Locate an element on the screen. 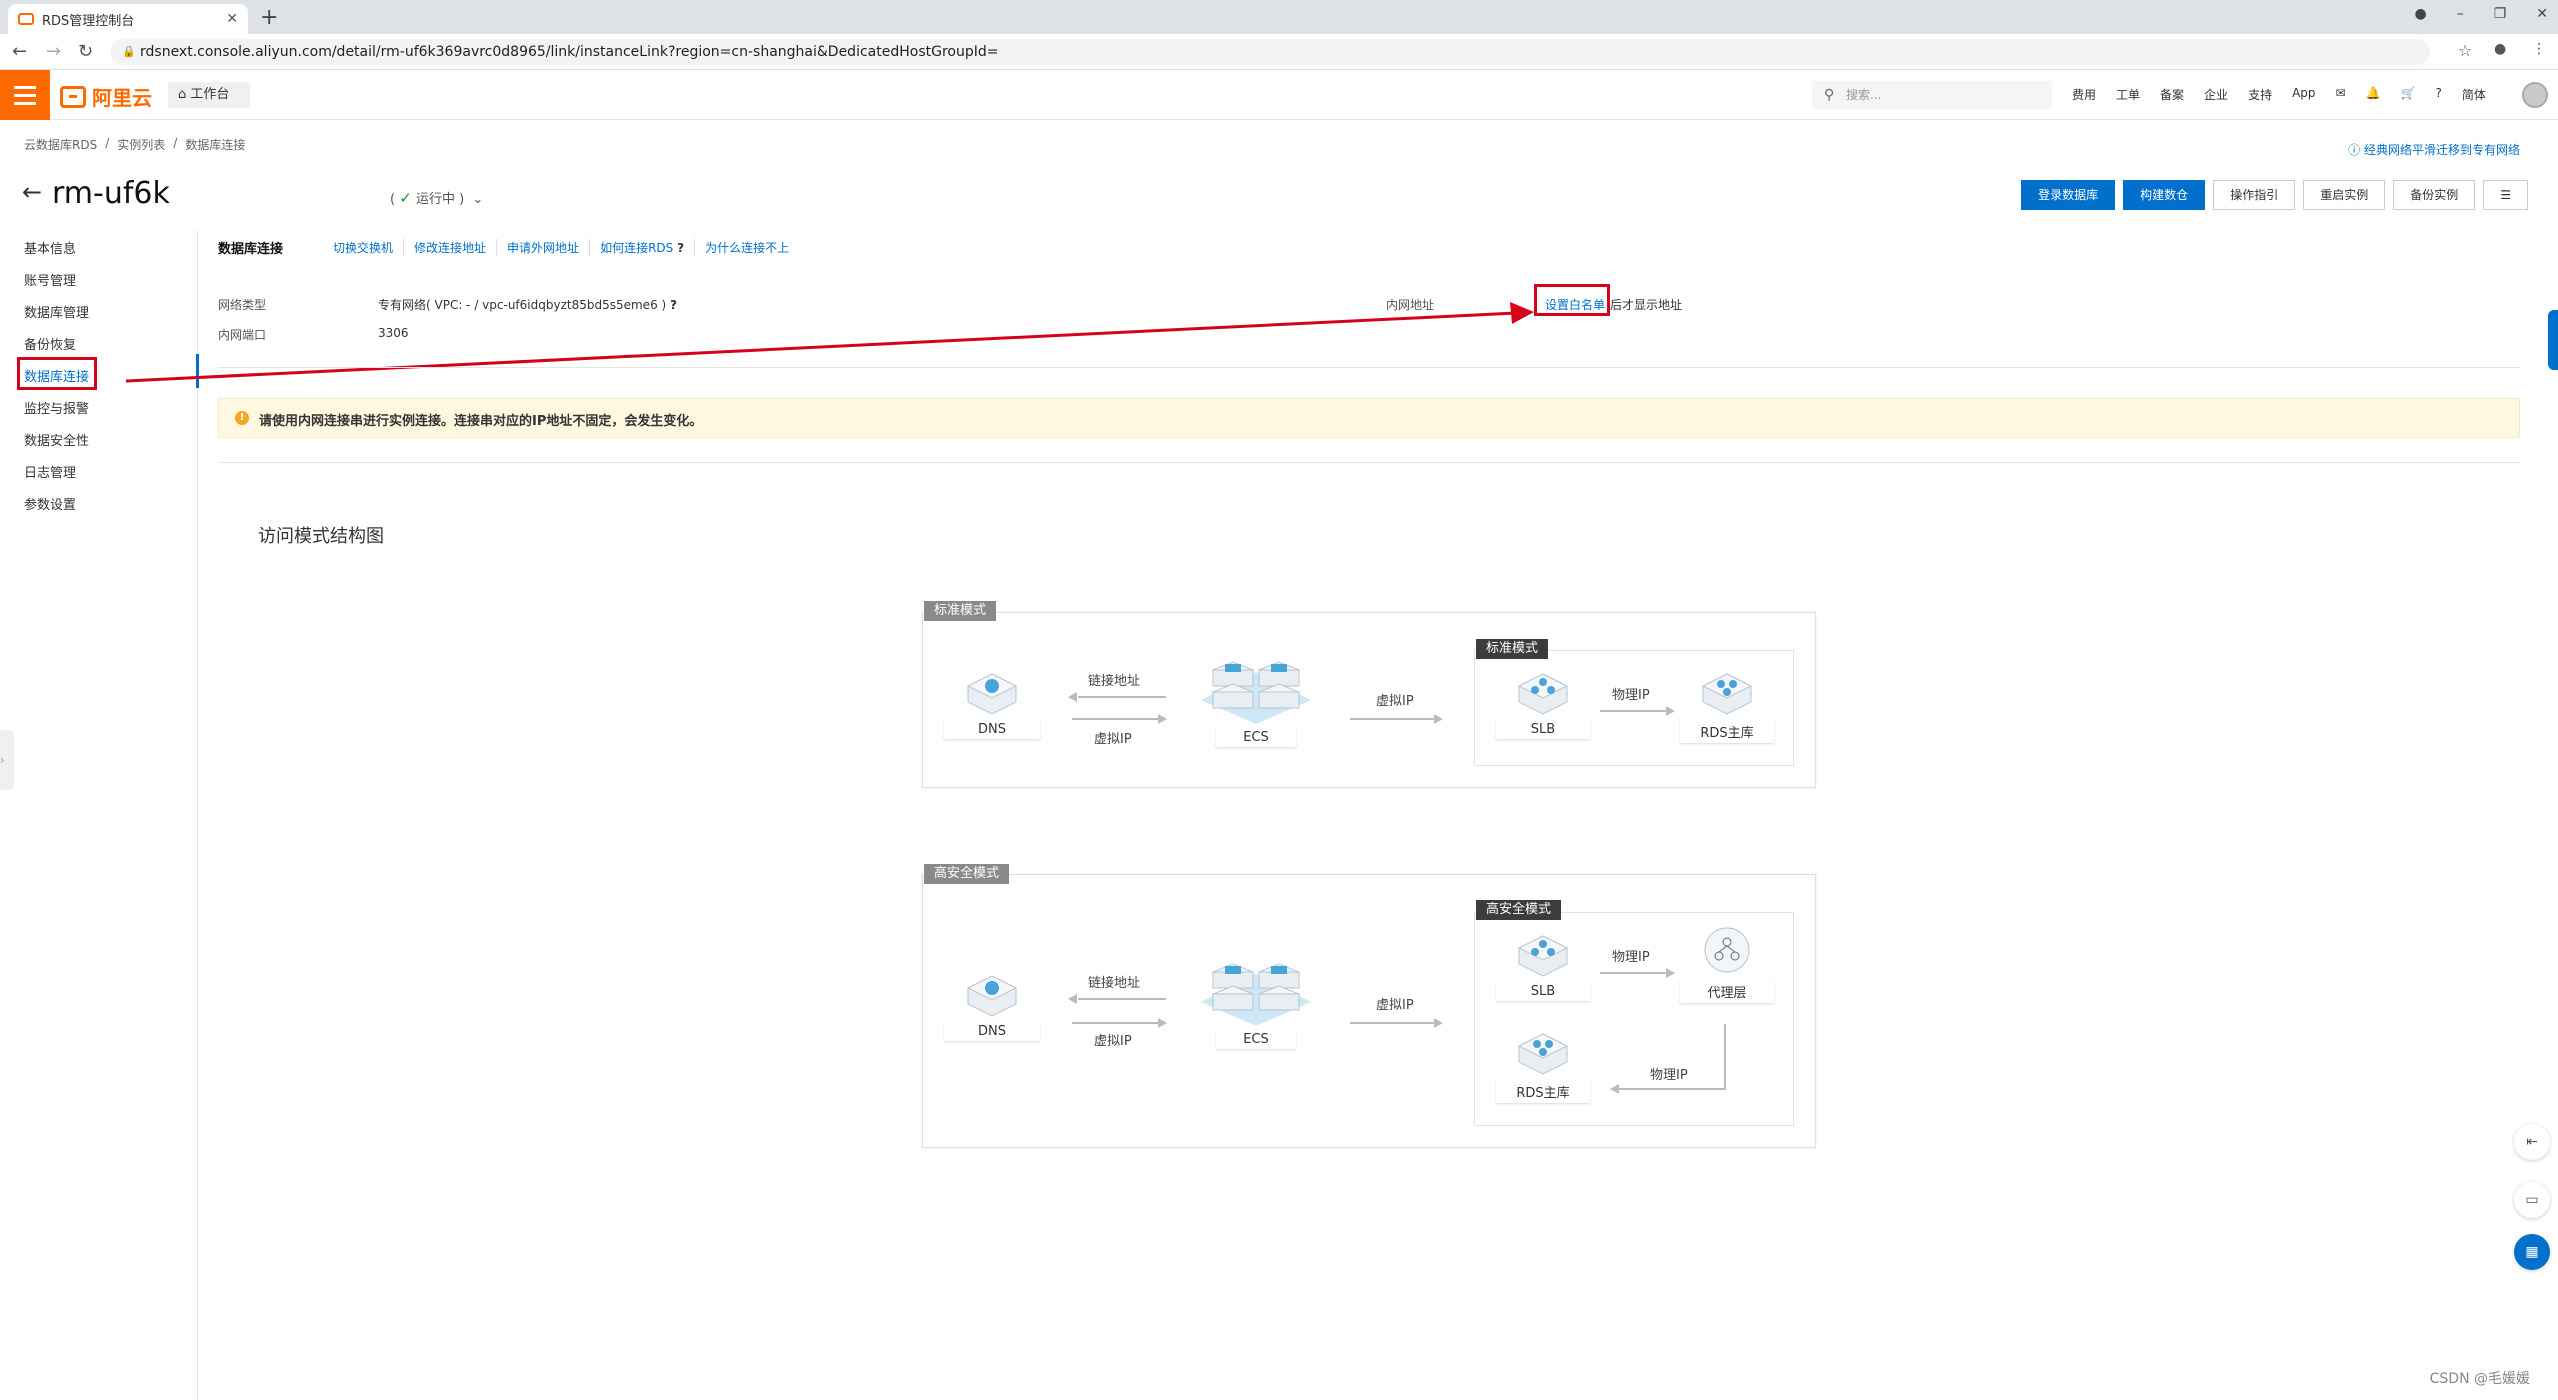 The width and height of the screenshot is (2558, 1400). notice-banner: ! 请使用内网连接串进行实例连接。连接串对应的IP地址不固定，会发生变化。 is located at coordinates (1369, 418).